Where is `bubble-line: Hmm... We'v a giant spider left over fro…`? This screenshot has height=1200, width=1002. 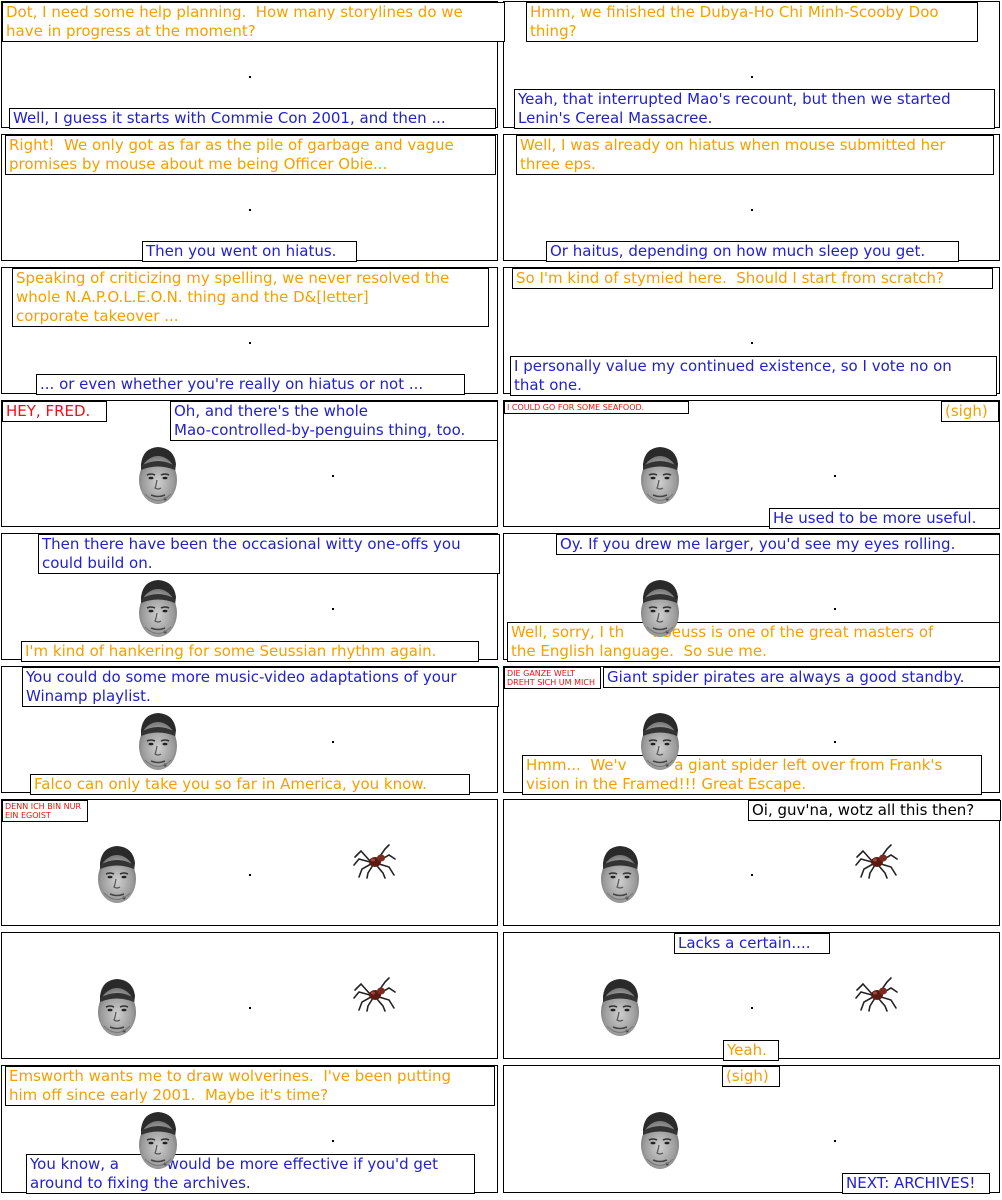 bubble-line: Hmm... We'v a giant spider left over fro… is located at coordinates (734, 765).